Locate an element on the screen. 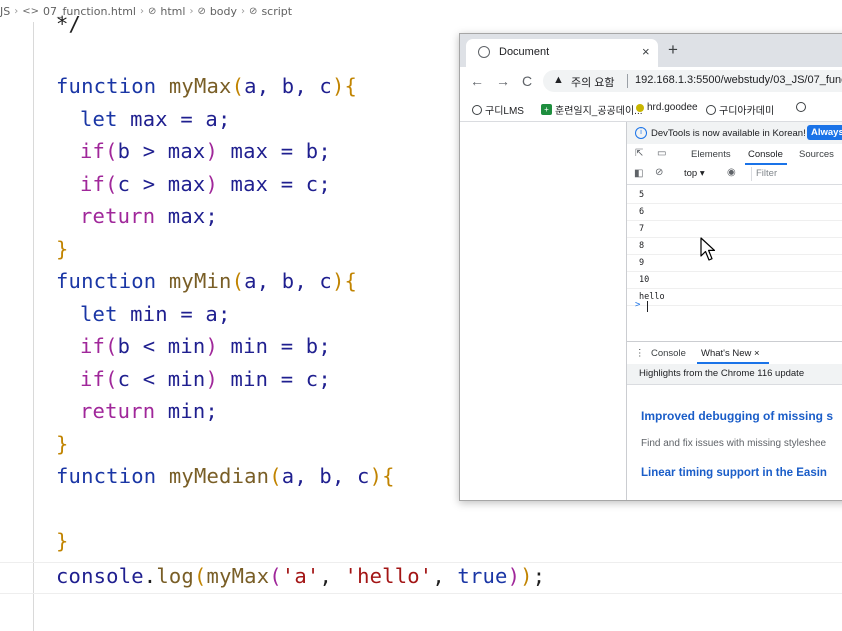  sidebar-toggle-icon: ◧ is located at coordinates (638, 173).